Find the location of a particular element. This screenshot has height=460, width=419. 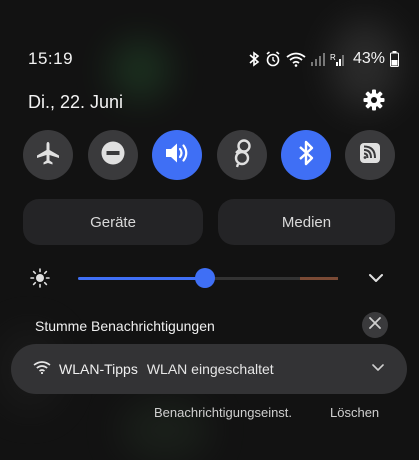

battery-percent: 43% is located at coordinates (368, 58).